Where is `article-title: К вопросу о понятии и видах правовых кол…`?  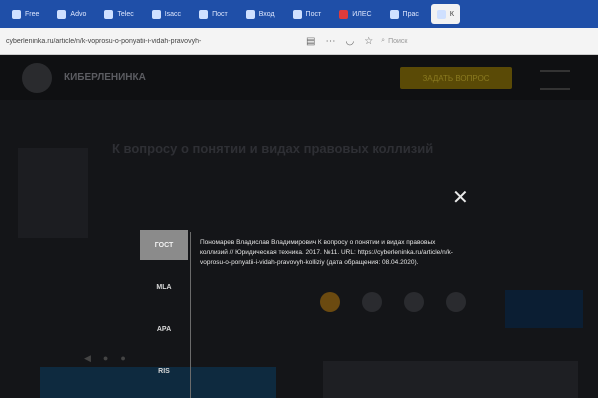 article-title: К вопросу о понятии и видах правовых кол… is located at coordinates (273, 148).